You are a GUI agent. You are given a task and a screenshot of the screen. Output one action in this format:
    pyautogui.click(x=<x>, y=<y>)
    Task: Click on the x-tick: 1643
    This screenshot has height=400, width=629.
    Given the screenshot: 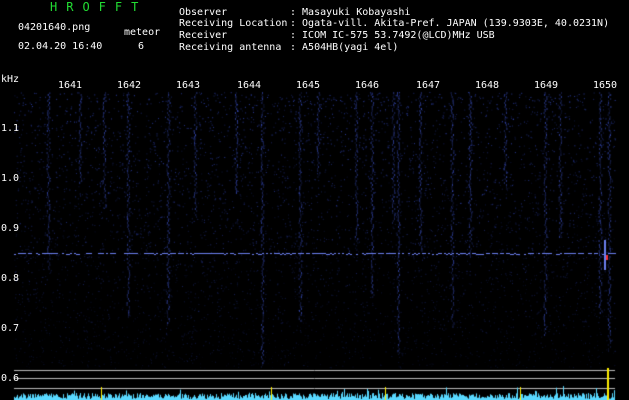 What is the action you would take?
    pyautogui.click(x=188, y=85)
    